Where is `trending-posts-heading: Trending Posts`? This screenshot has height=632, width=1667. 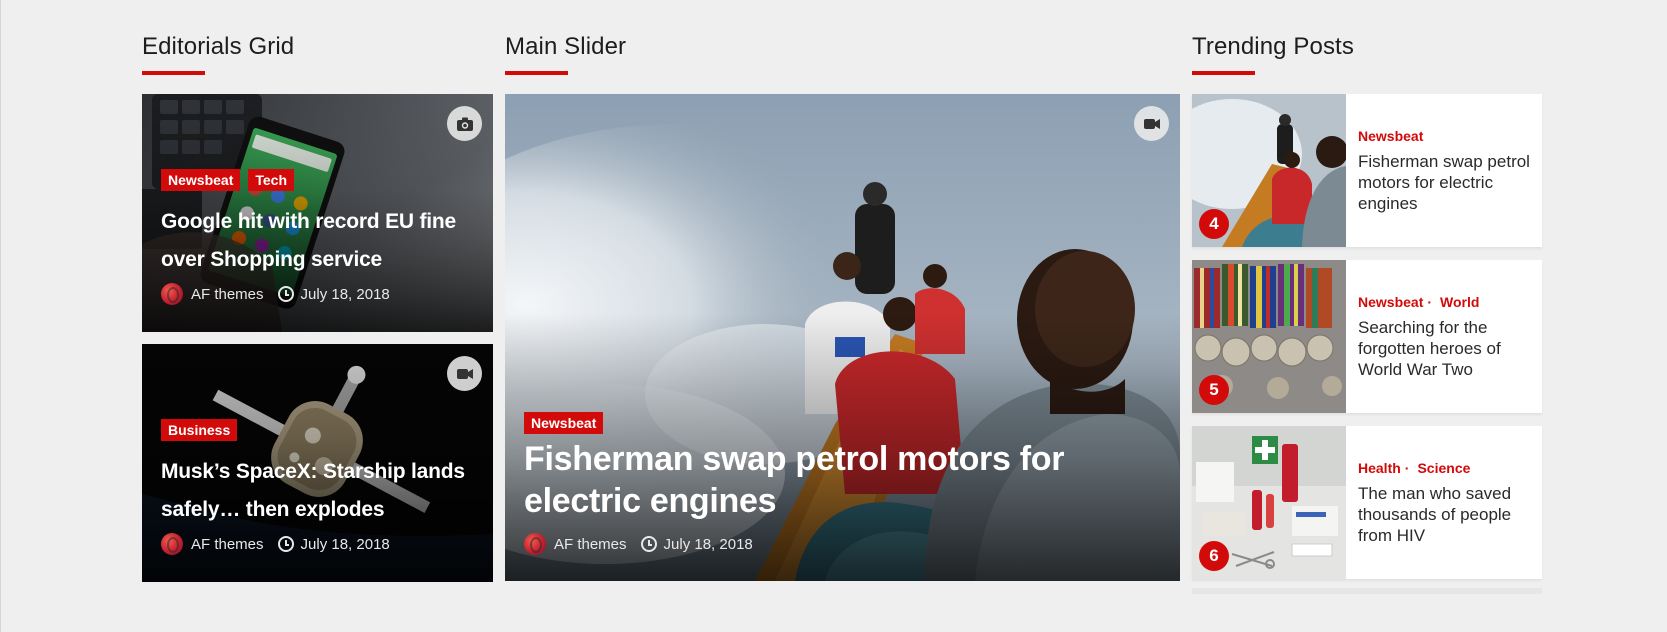 trending-posts-heading: Trending Posts is located at coordinates (1273, 46).